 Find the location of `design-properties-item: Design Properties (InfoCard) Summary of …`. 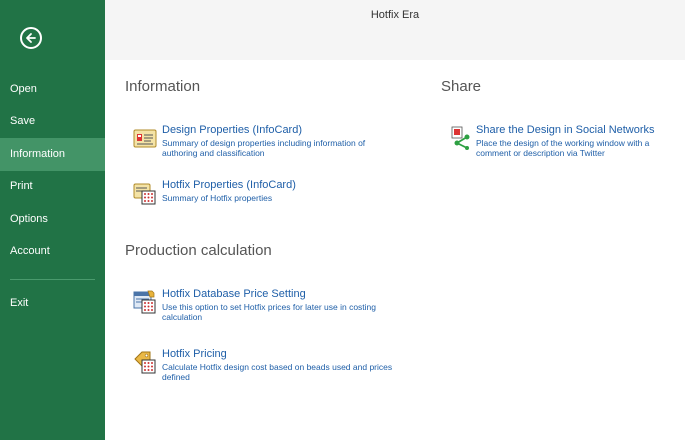

design-properties-item: Design Properties (InfoCard) Summary of … is located at coordinates (263, 144).